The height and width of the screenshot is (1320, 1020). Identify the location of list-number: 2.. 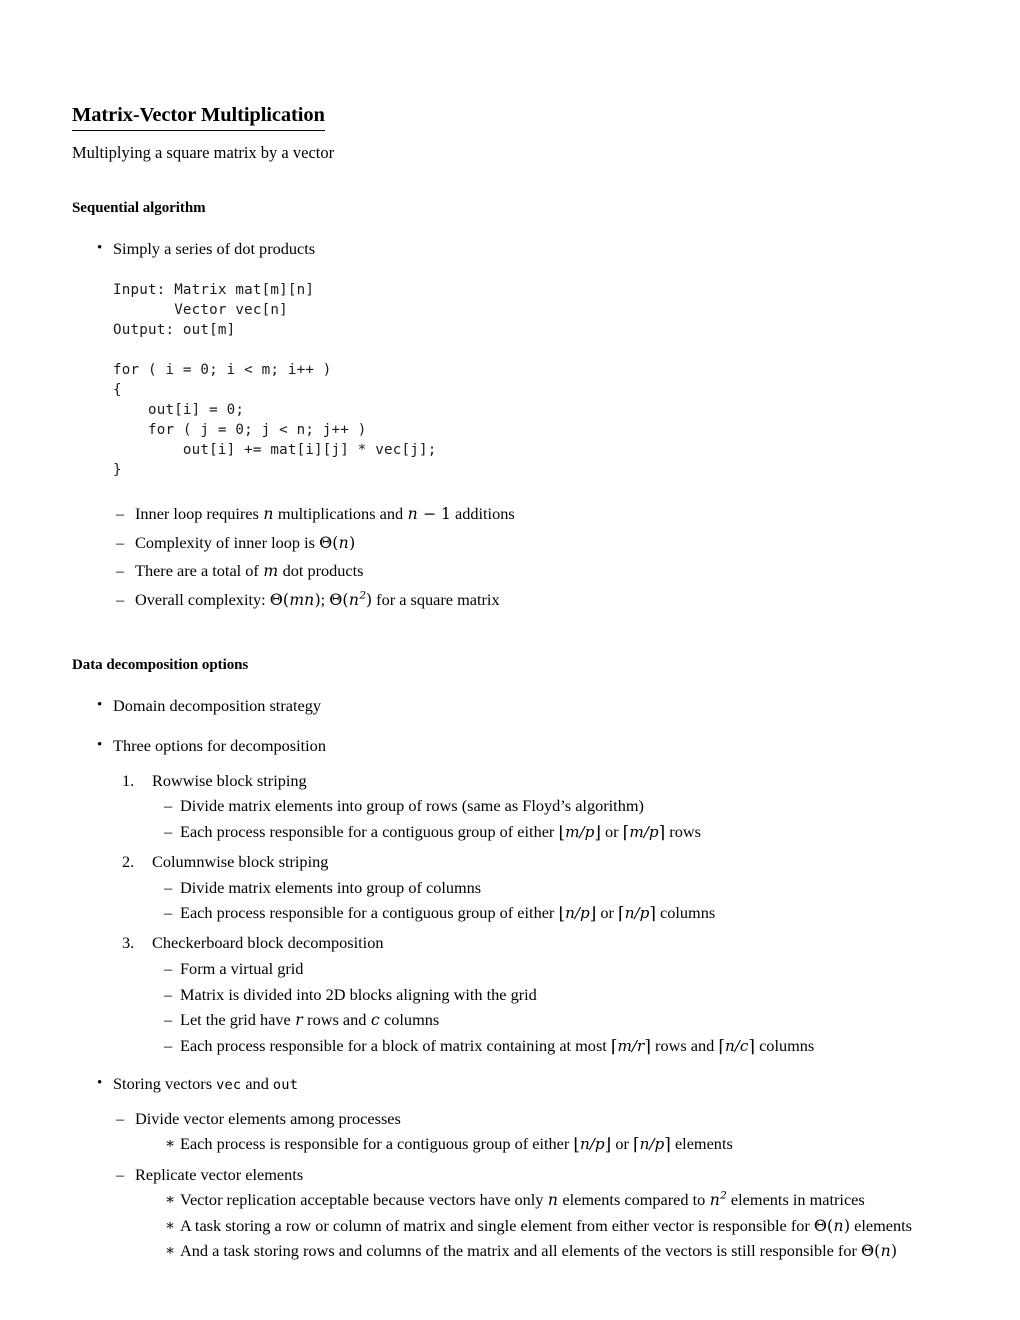
(128, 861).